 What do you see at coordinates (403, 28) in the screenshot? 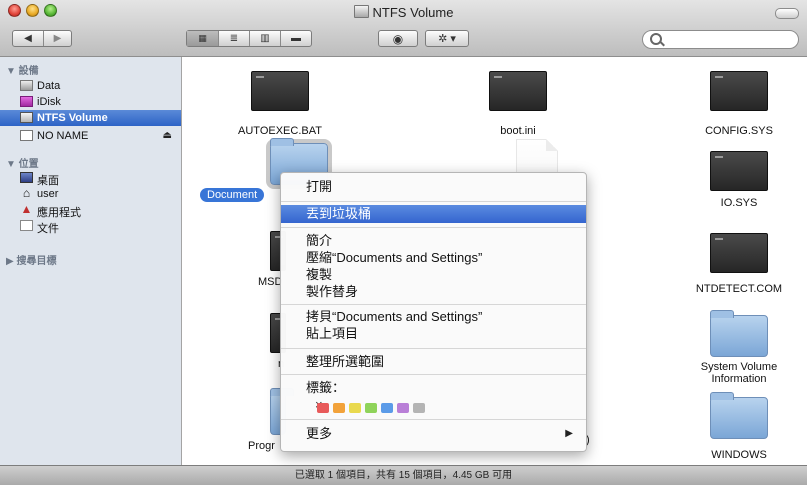
I see `title-toolbar: NTFS Volume ◀ ▶ ▦ ≣ ▥ ▬ ◉ ✲ ▾` at bounding box center [403, 28].